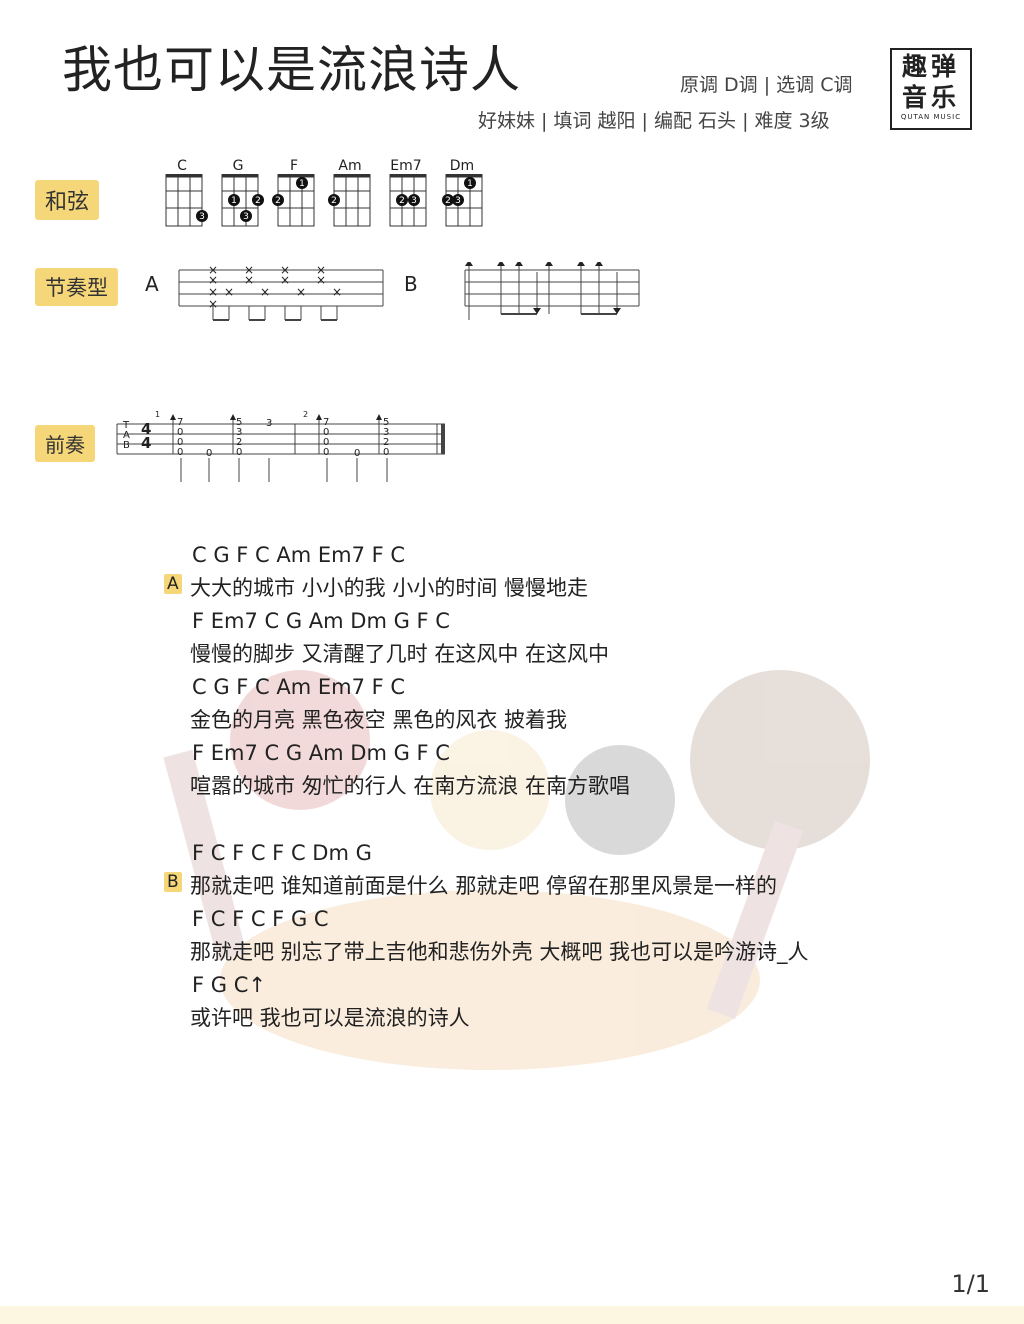  Describe the element at coordinates (282, 853) in the screenshot. I see `chord-line-5: F C F C F C Dm G` at that location.